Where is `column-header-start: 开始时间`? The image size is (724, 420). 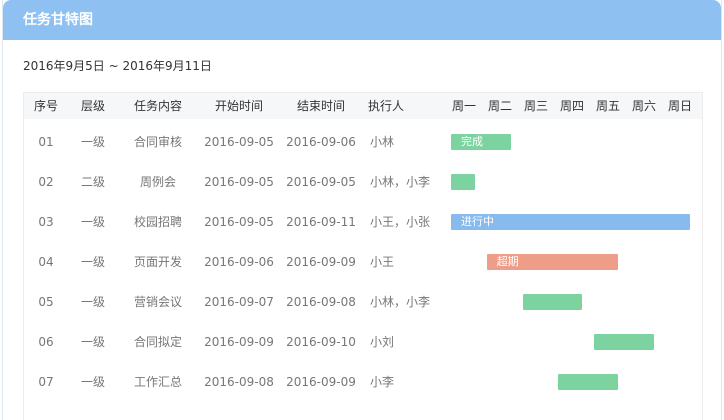 column-header-start: 开始时间 is located at coordinates (238, 106).